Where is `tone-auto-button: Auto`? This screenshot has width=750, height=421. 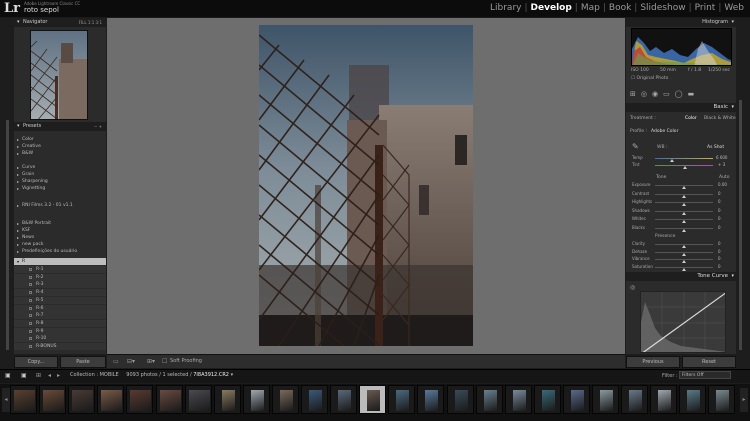
tone-auto-button: Auto is located at coordinates (724, 177).